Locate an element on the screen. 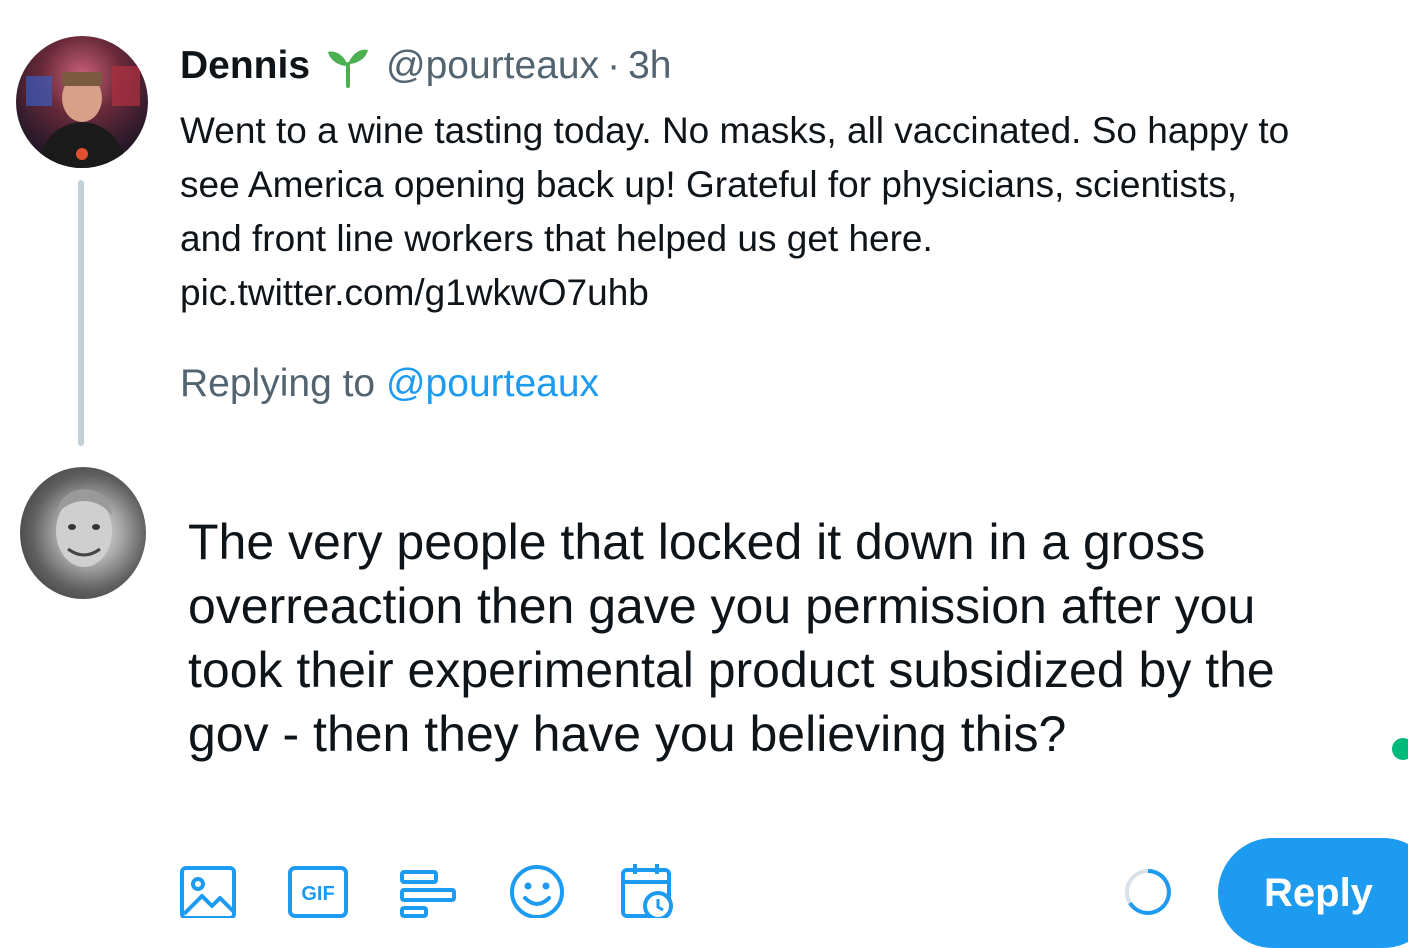 The width and height of the screenshot is (1408, 948). schedule-icon is located at coordinates (648, 891).